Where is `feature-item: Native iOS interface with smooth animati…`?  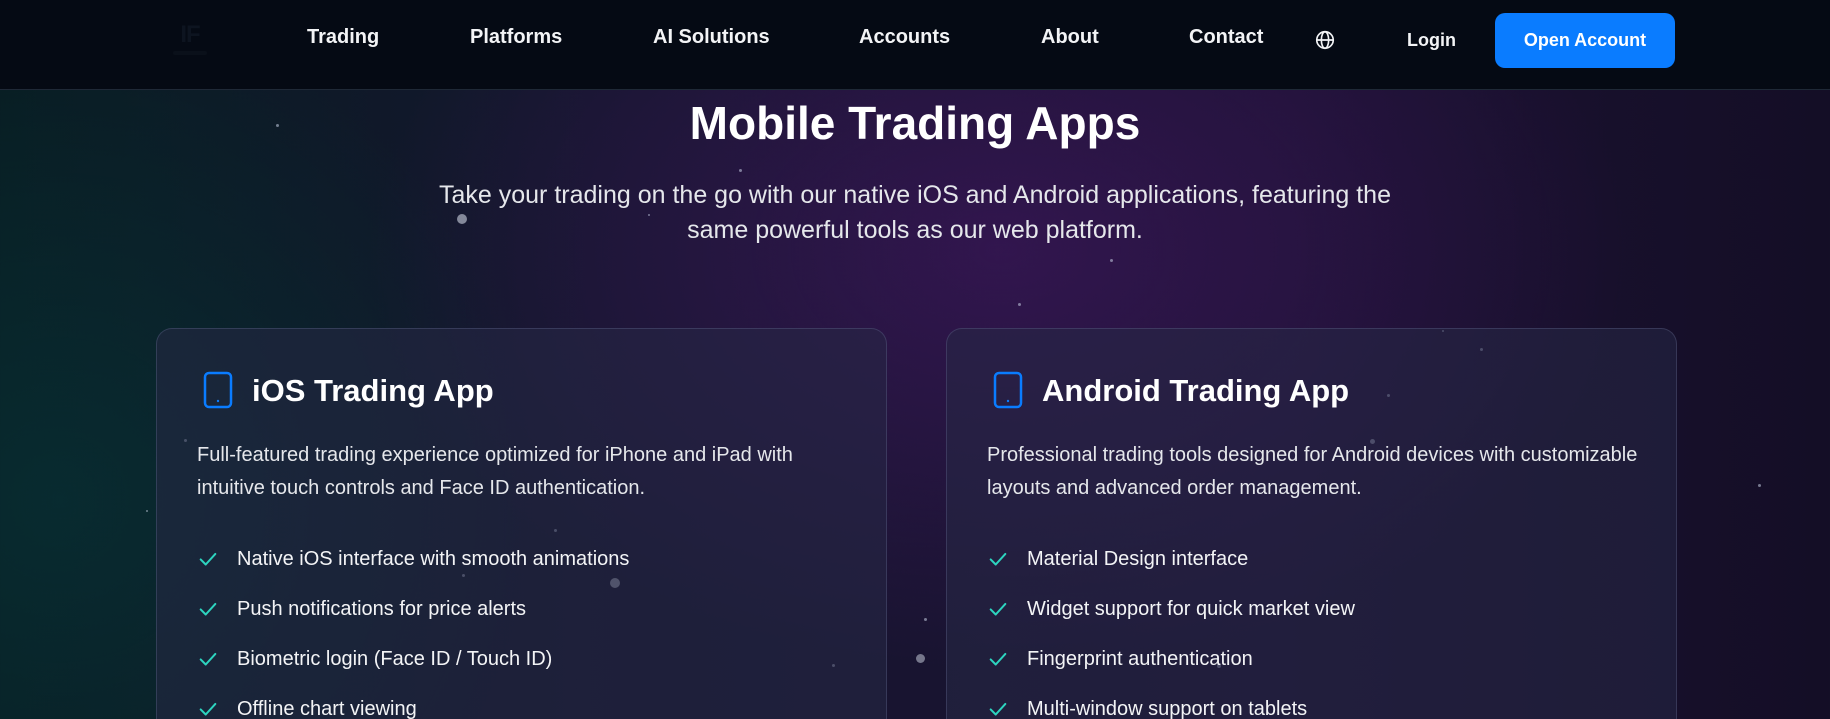
feature-item: Native iOS interface with smooth animati… is located at coordinates (413, 559).